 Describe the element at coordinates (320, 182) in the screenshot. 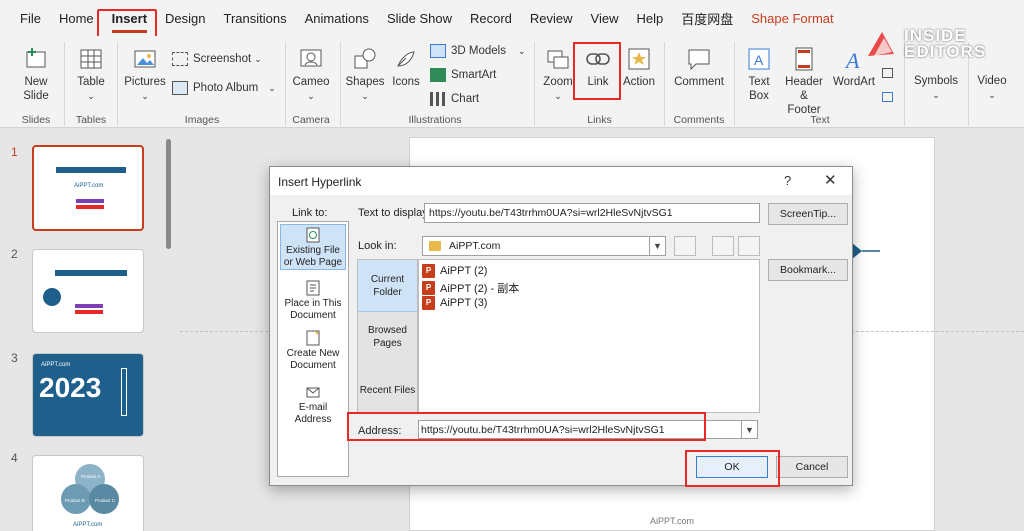

I see `dialog-title: Insert Hyperlink` at that location.